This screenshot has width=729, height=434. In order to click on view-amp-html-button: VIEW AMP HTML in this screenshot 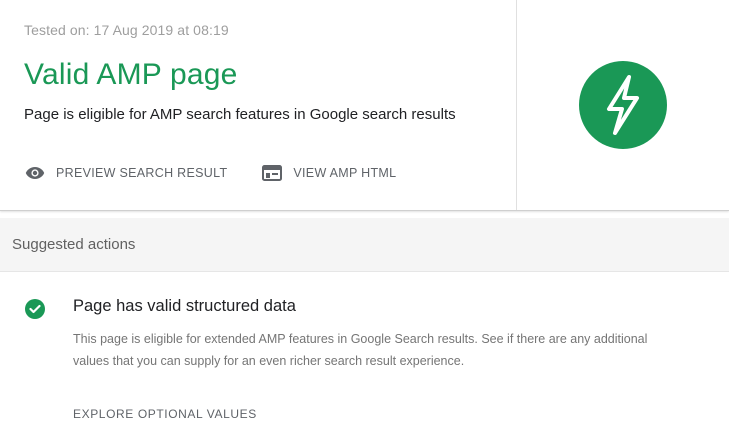, I will do `click(328, 173)`.